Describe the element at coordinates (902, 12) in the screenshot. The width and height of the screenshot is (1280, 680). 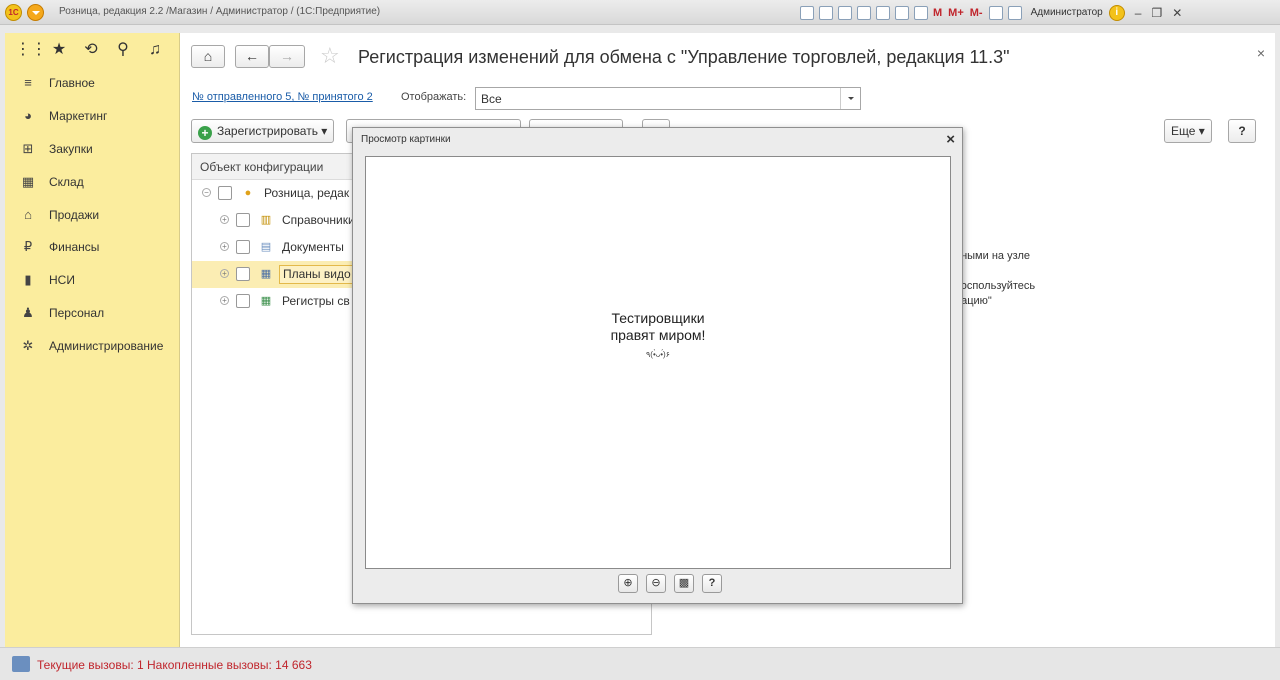
I see `calculator-icon` at that location.